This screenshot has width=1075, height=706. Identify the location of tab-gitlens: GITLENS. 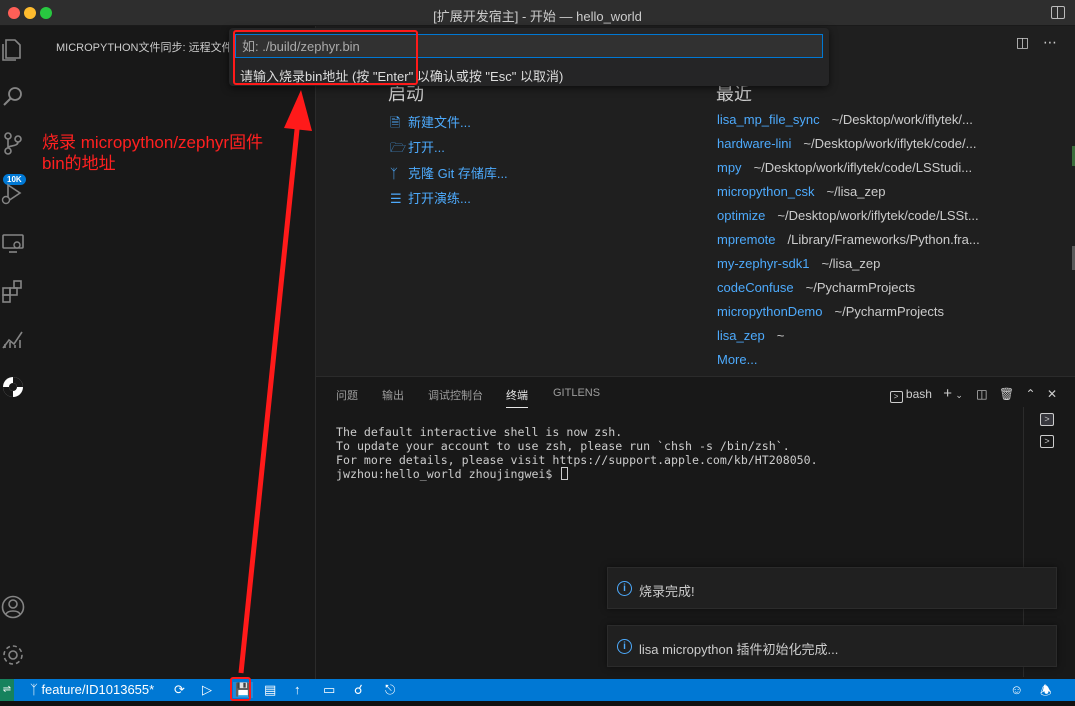
(576, 393).